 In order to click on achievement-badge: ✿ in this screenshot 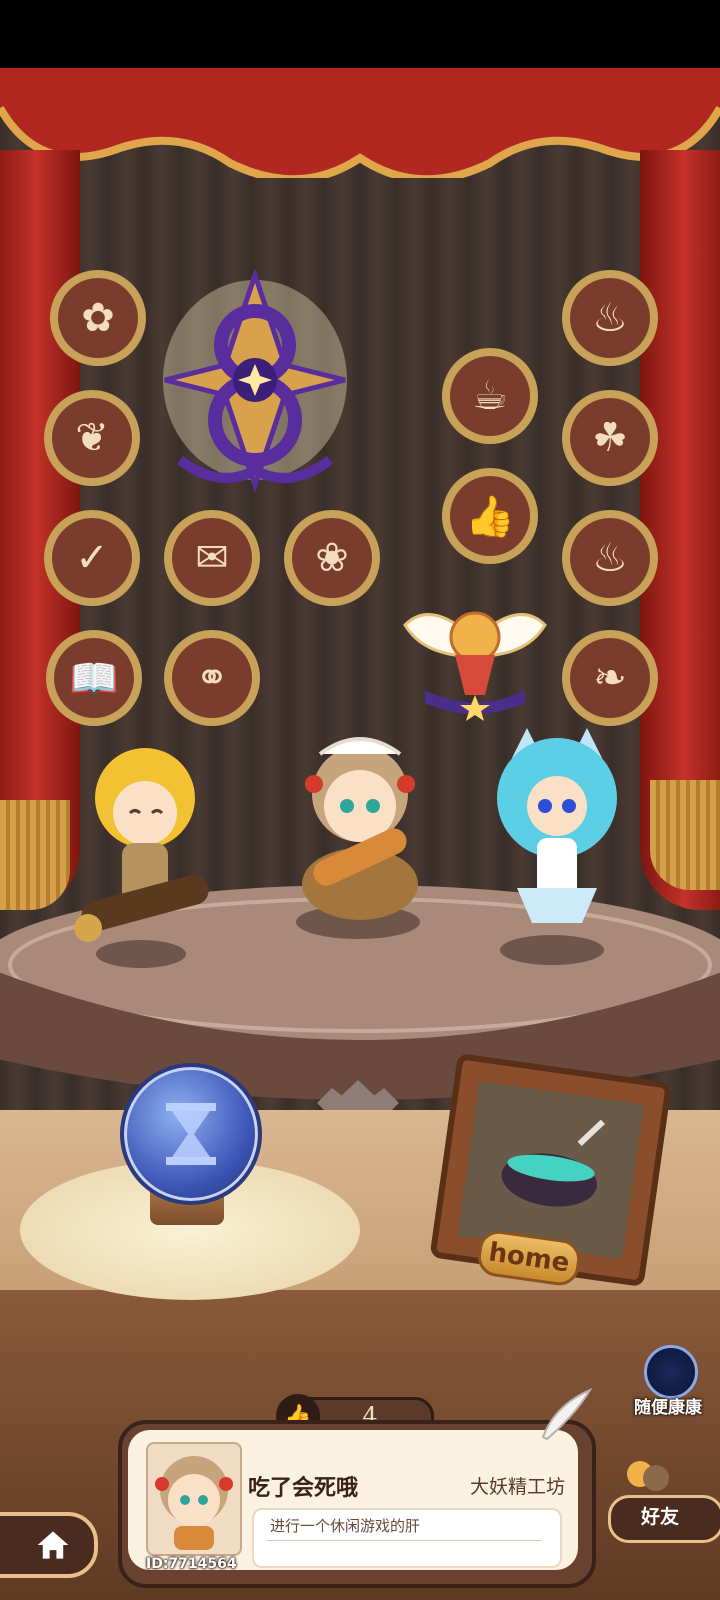, I will do `click(98, 318)`.